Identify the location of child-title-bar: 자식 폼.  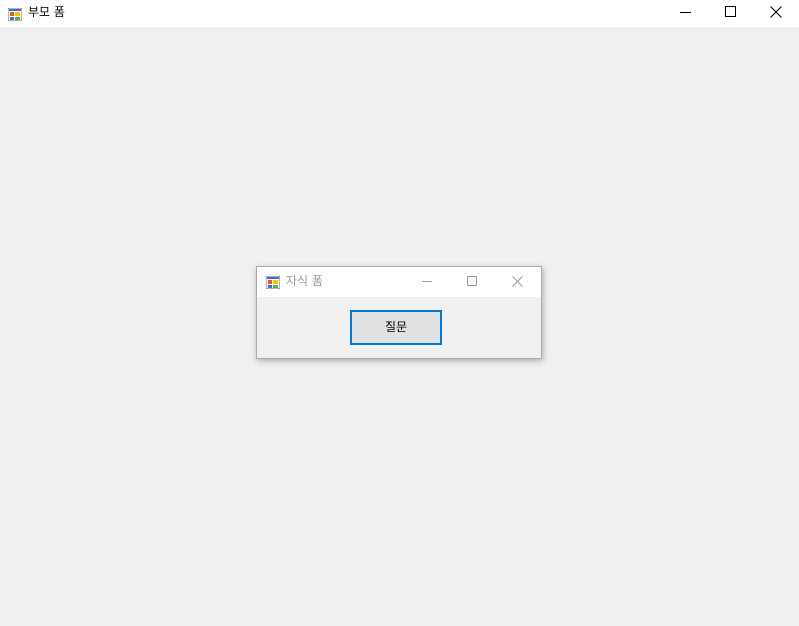
(399, 282).